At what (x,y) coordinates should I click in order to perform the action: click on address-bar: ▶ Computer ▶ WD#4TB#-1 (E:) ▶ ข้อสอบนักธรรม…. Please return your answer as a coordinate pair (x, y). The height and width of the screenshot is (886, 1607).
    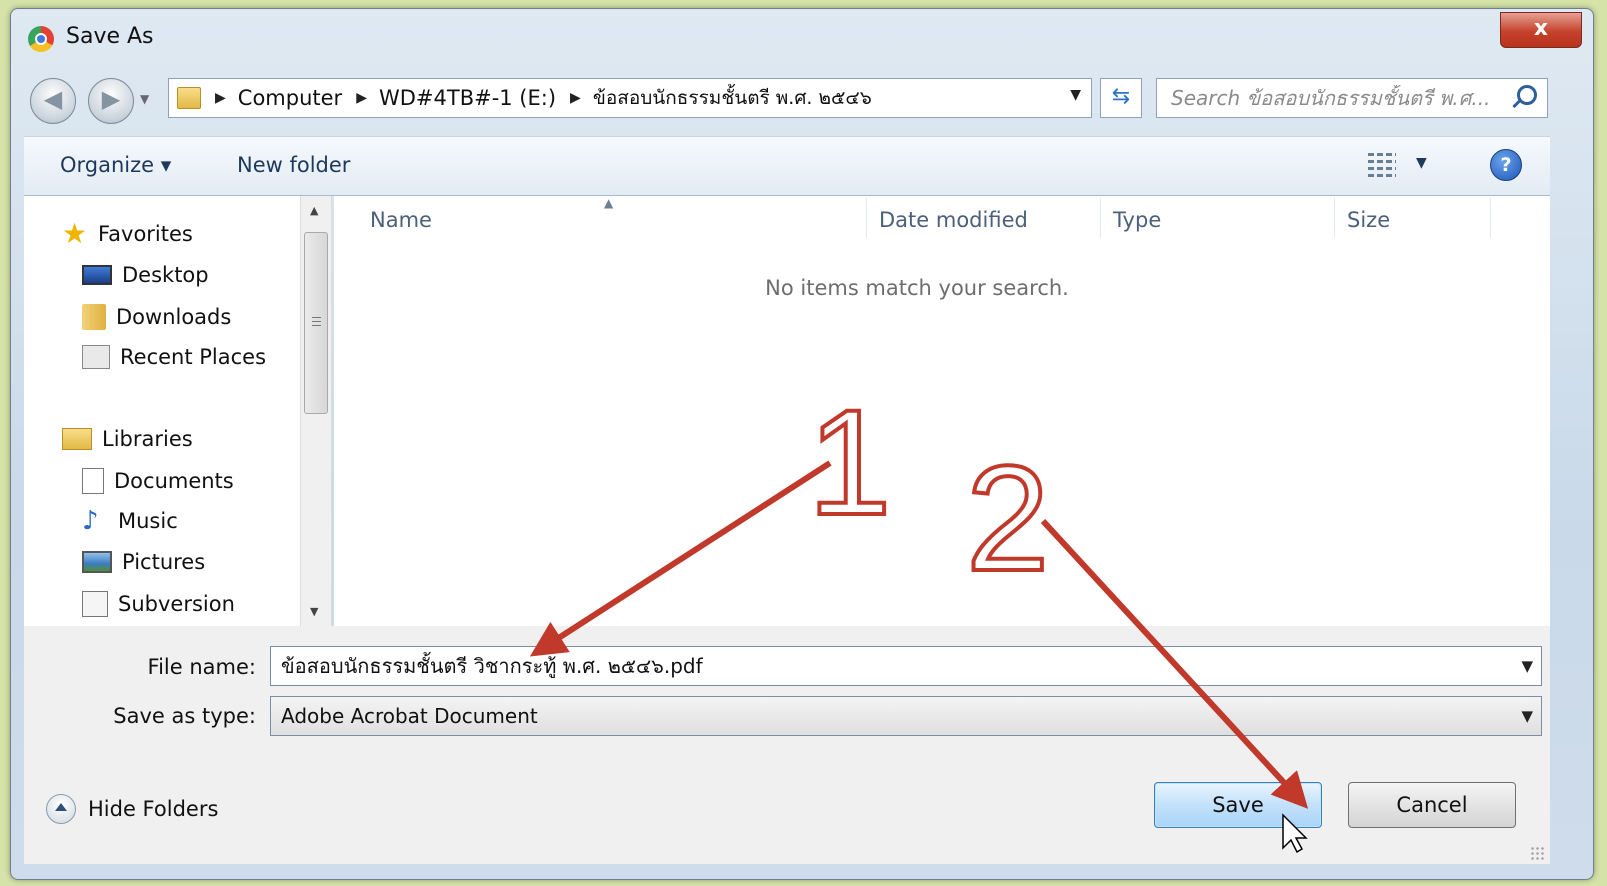
    Looking at the image, I should click on (630, 98).